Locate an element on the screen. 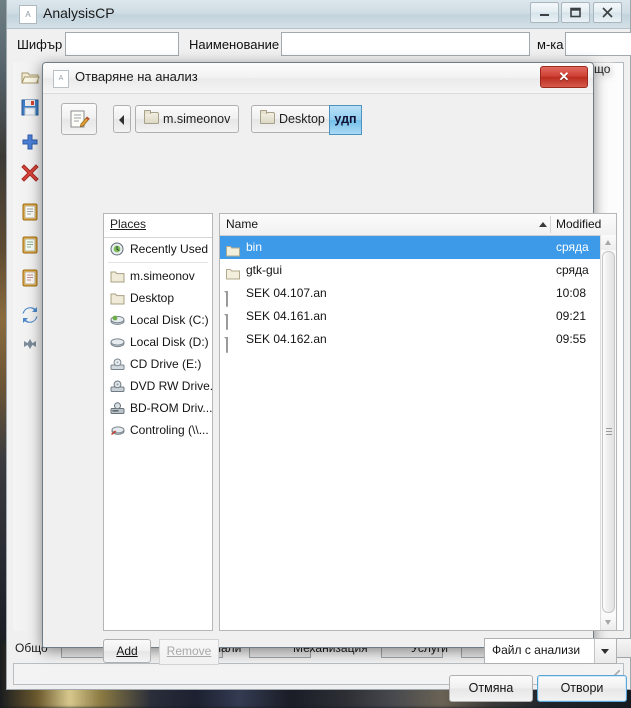 This screenshot has width=631, height=708. file-name: SEK 04.107.an is located at coordinates (286, 293).